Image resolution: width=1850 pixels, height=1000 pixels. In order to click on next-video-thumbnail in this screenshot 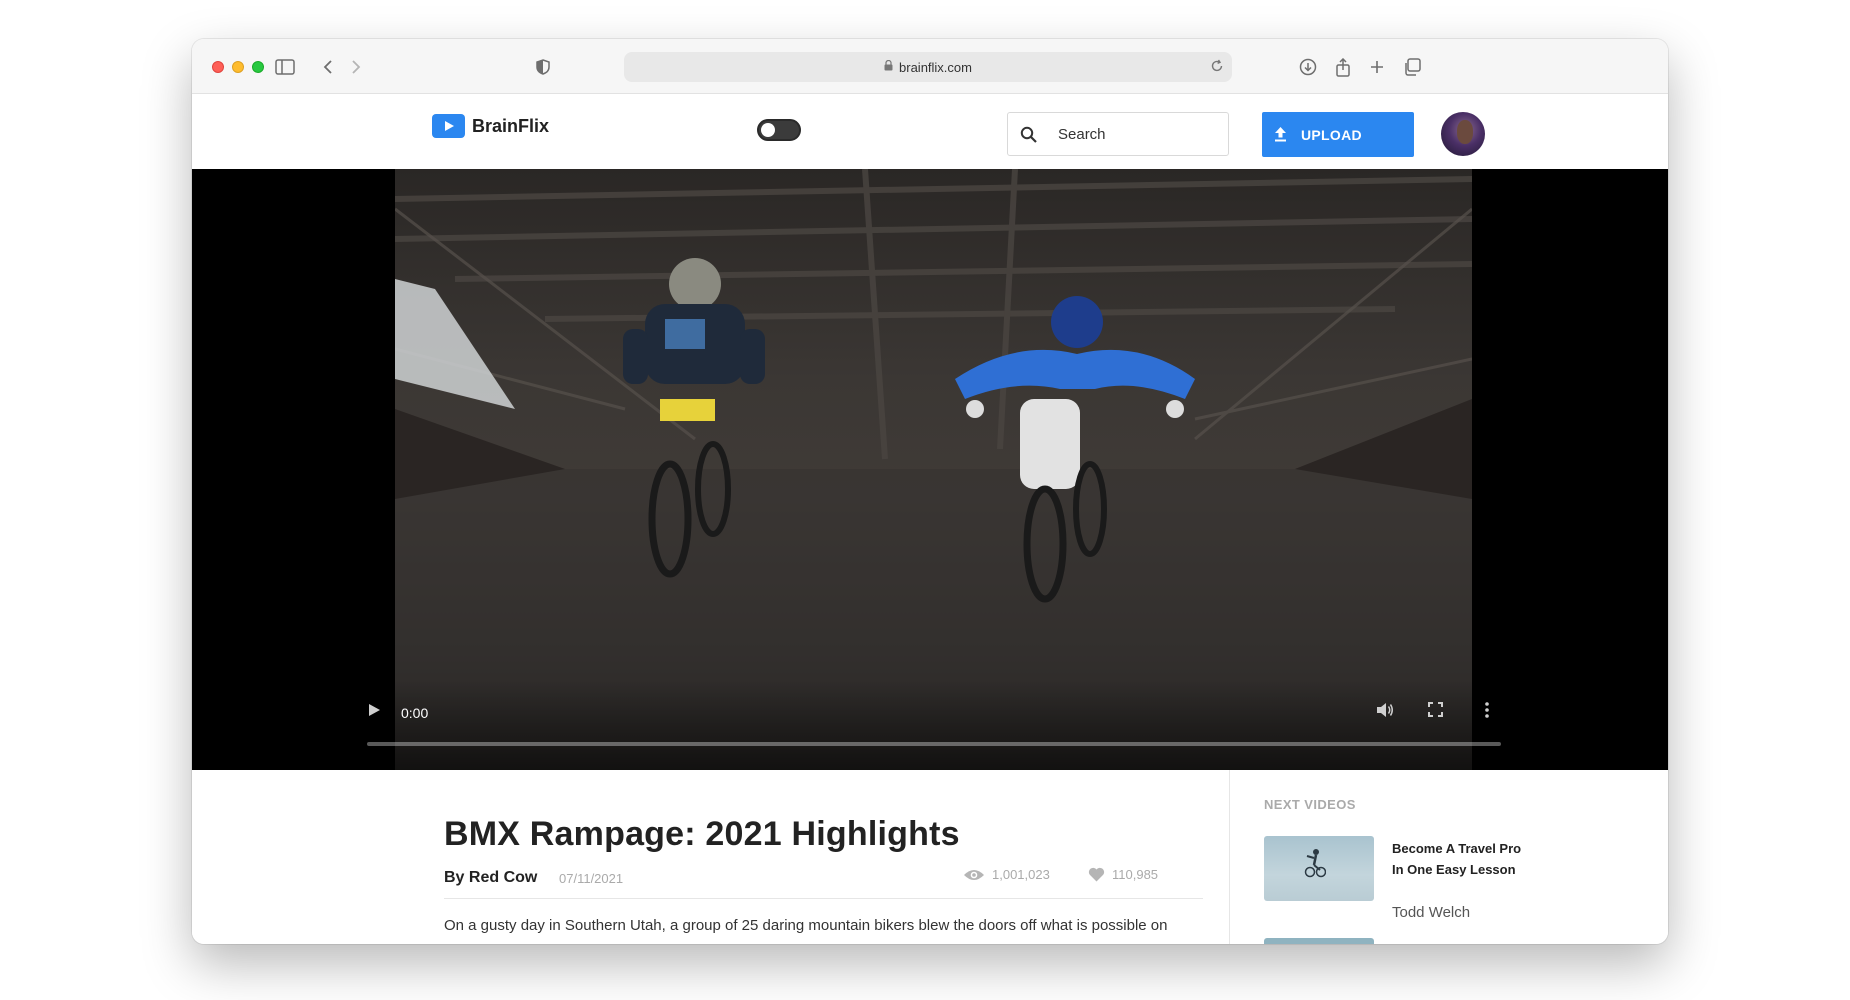, I will do `click(1319, 868)`.